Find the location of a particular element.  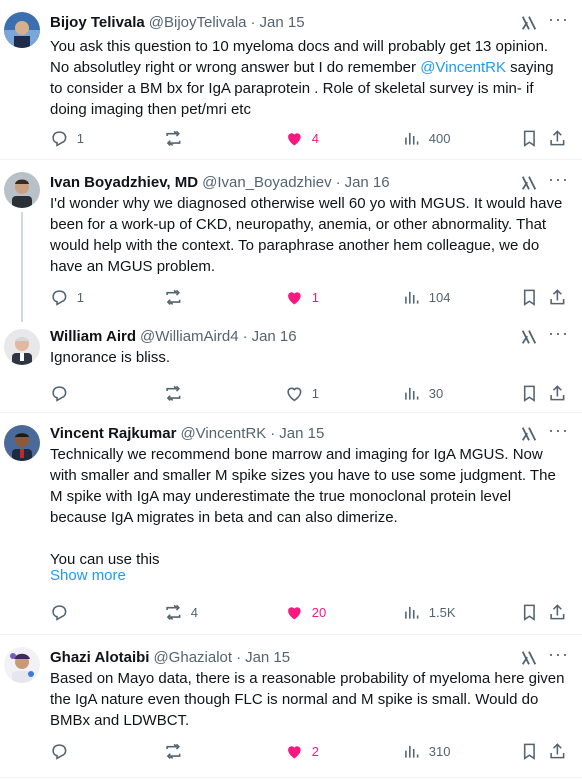

show-more-link: Show more is located at coordinates (88, 575).